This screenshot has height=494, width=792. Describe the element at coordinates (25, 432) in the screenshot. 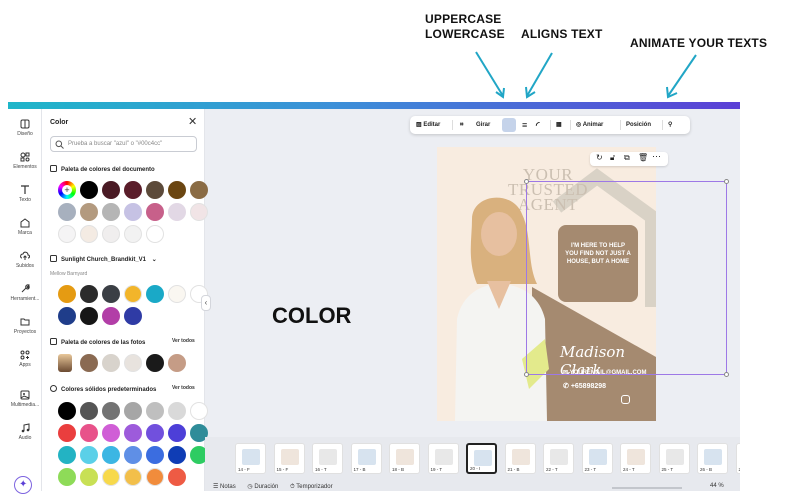

I see `rail-item-audio: Audio` at that location.